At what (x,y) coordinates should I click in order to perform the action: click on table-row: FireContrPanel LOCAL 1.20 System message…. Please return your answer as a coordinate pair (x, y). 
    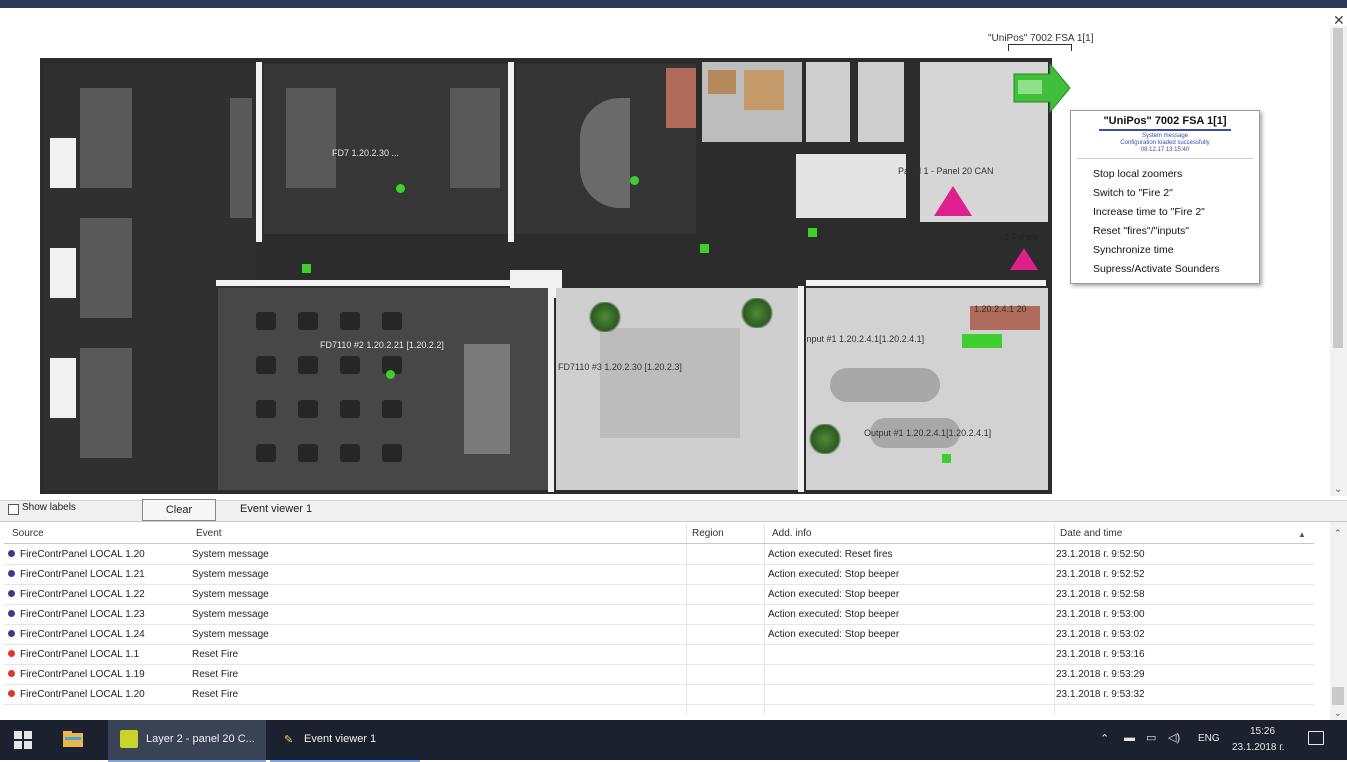
    Looking at the image, I should click on (659, 555).